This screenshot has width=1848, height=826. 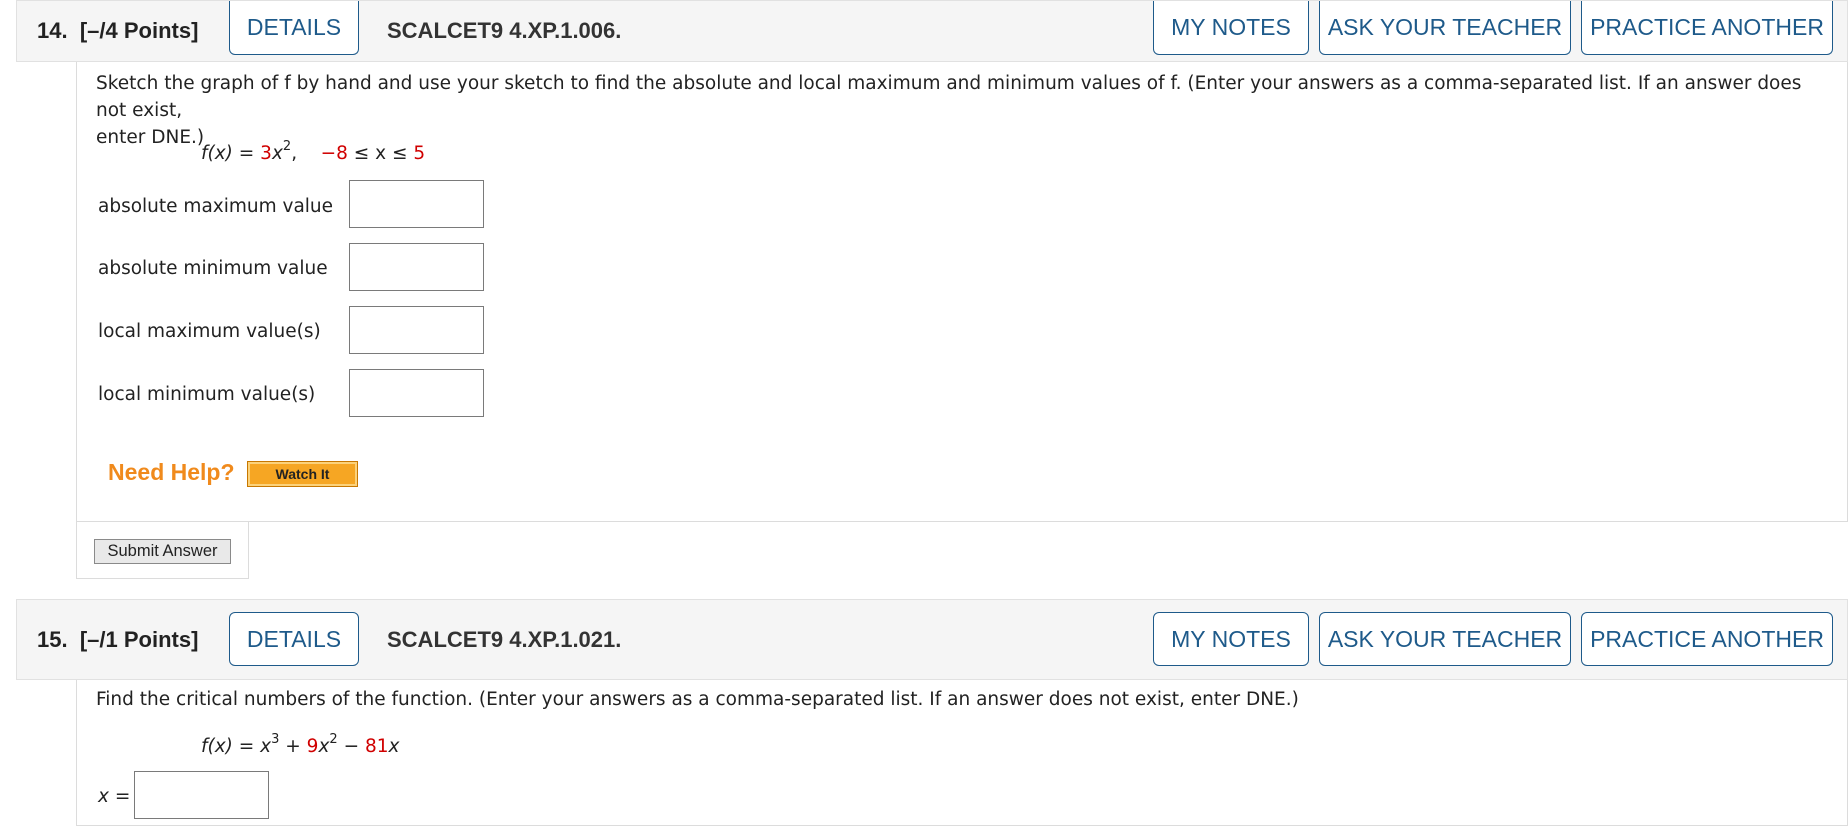 I want to click on absolute-max-label: absolute maximum value, so click(x=216, y=206).